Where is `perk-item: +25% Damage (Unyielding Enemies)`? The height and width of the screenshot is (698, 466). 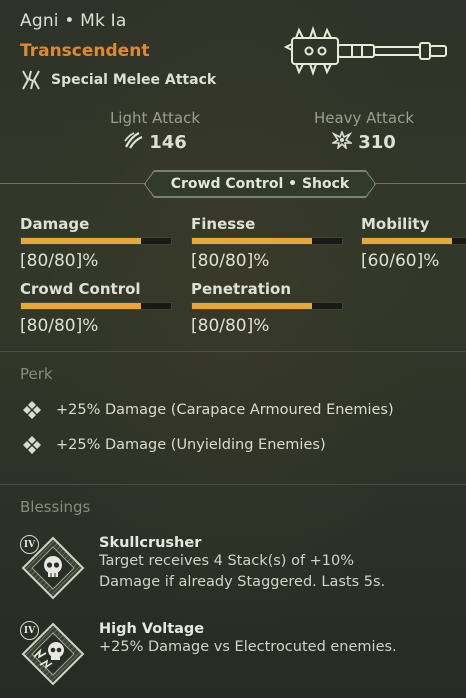
perk-item: +25% Damage (Unyielding Enemies) is located at coordinates (174, 445).